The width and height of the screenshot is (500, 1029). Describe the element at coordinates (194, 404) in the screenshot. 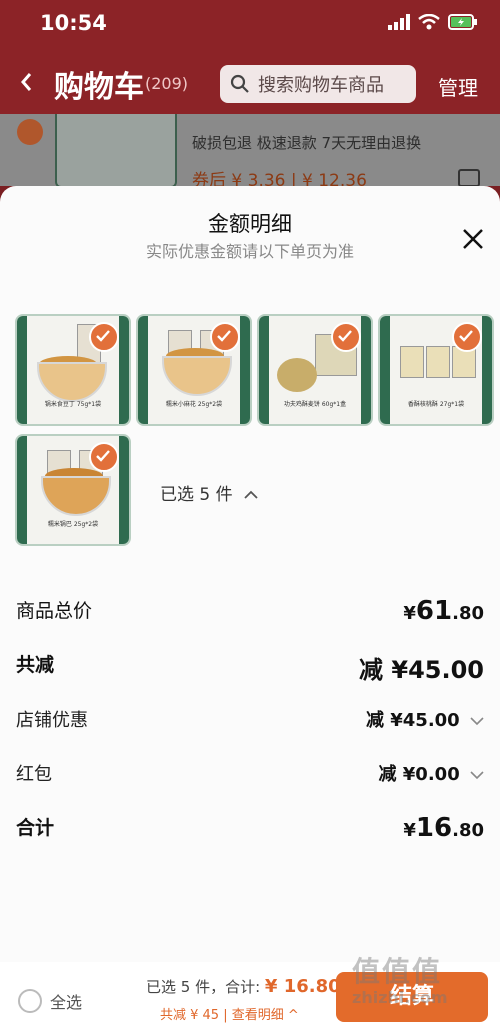

I see `product-caption: 糯米小麻花 25g*2袋` at that location.